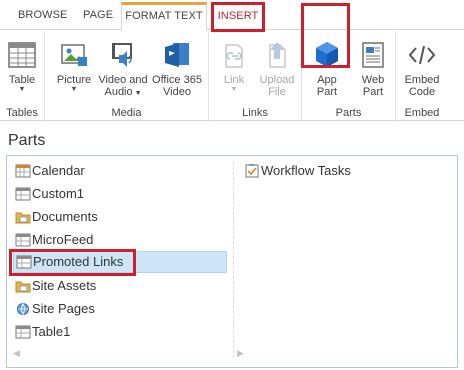  Describe the element at coordinates (234, 80) in the screenshot. I see `link-button-label: Link` at that location.